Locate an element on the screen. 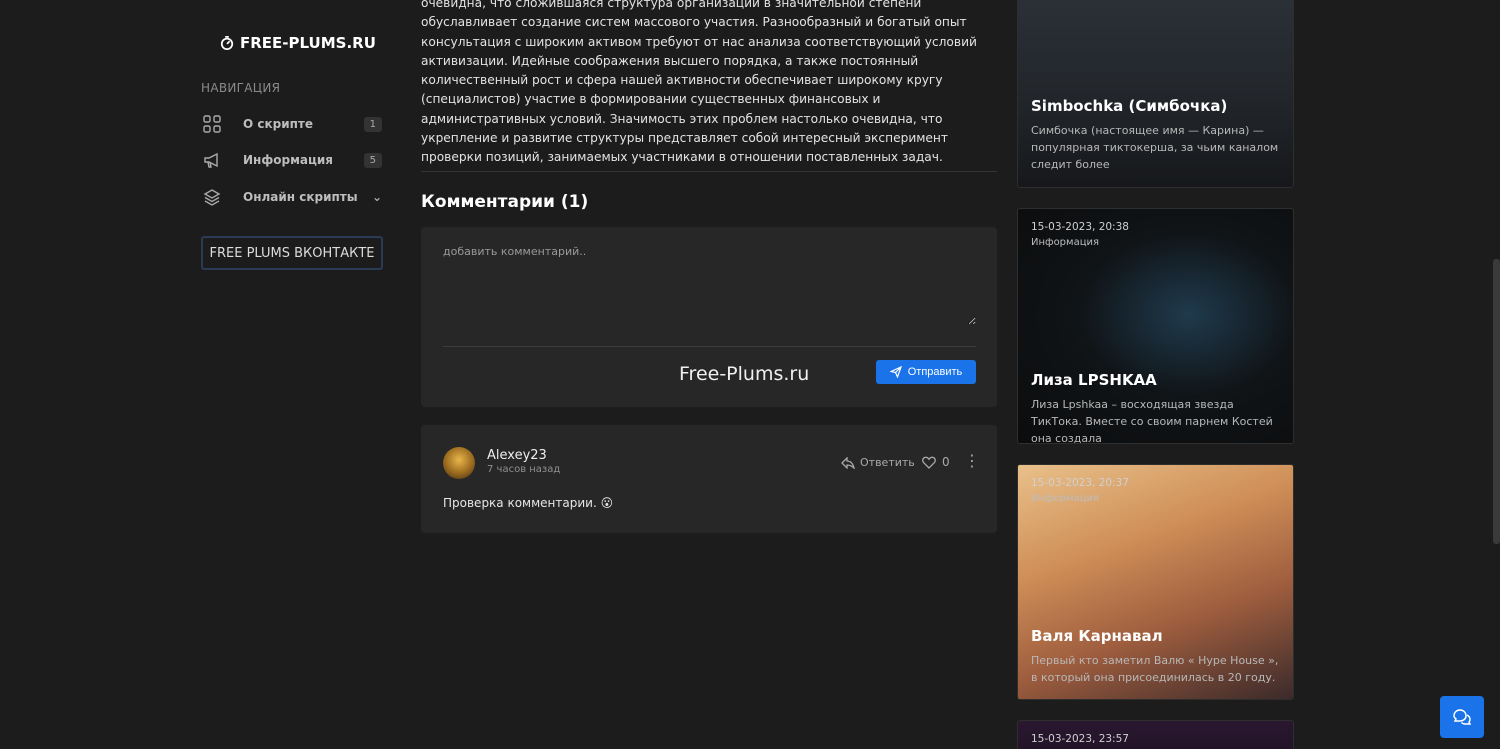 This screenshot has height=749, width=1500. grid-icon is located at coordinates (212, 124).